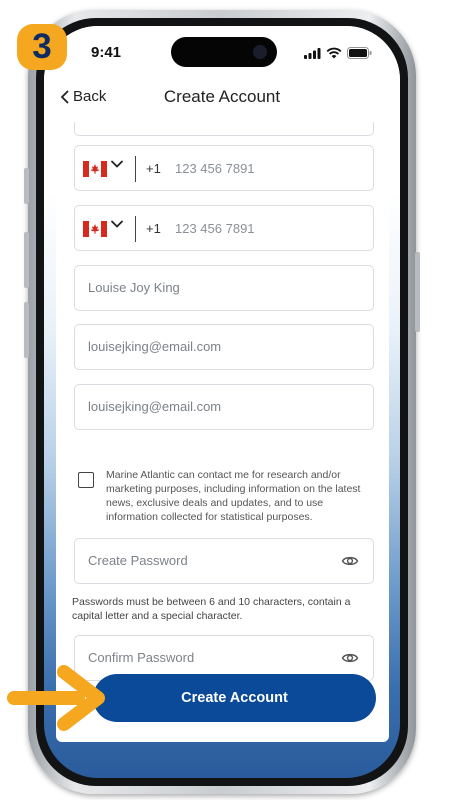  I want to click on front-camera, so click(260, 52).